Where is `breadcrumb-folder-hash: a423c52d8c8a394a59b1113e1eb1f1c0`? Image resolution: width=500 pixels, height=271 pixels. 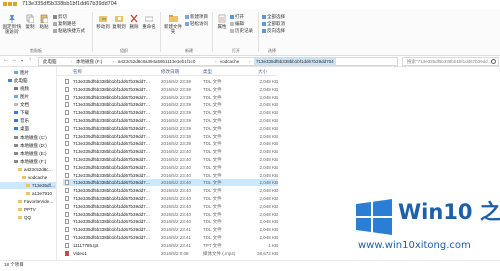
breadcrumb-folder-hash: a423c52d8c8a394a59b1113e1eb1f1c0 is located at coordinates (156, 61).